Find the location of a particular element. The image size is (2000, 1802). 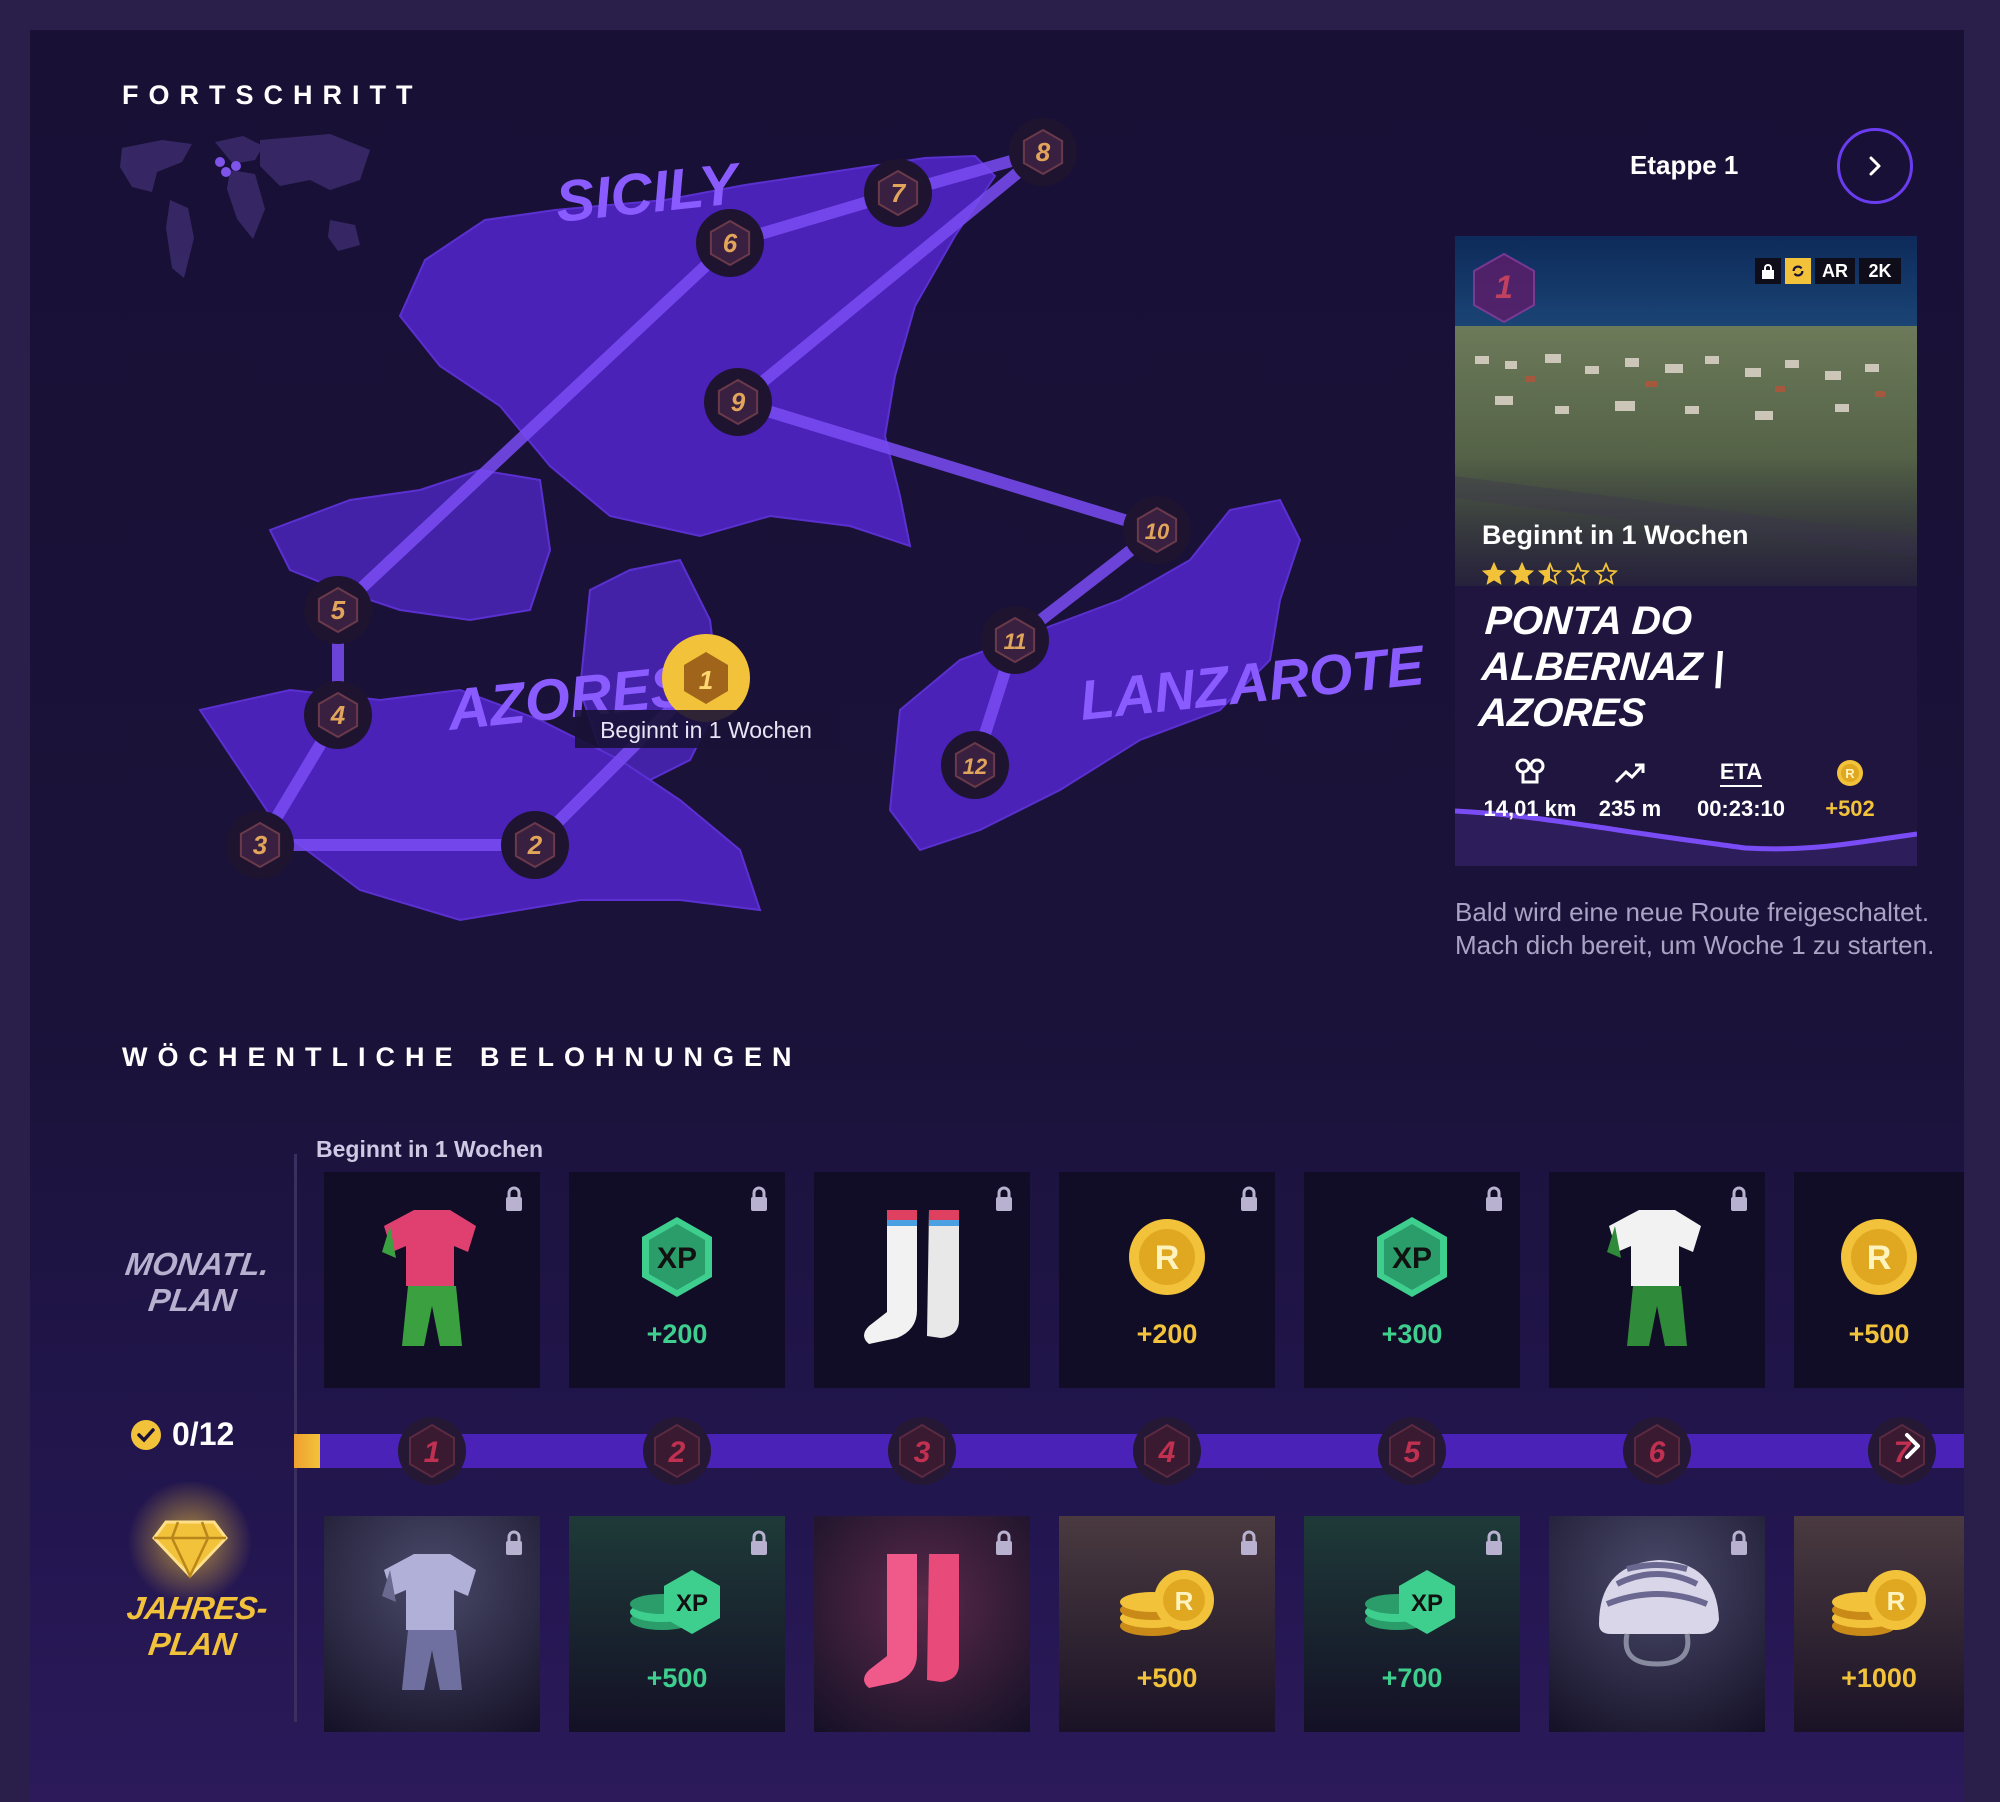

svg-text: 4 is located at coordinates (338, 715).